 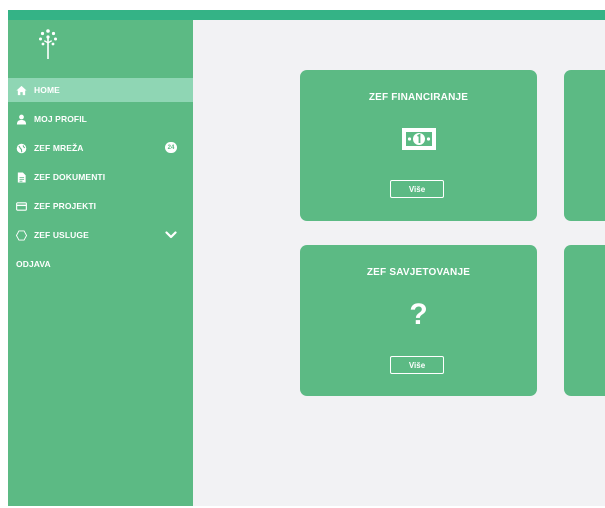 I want to click on logout-label: ODJAVA, so click(x=33, y=264).